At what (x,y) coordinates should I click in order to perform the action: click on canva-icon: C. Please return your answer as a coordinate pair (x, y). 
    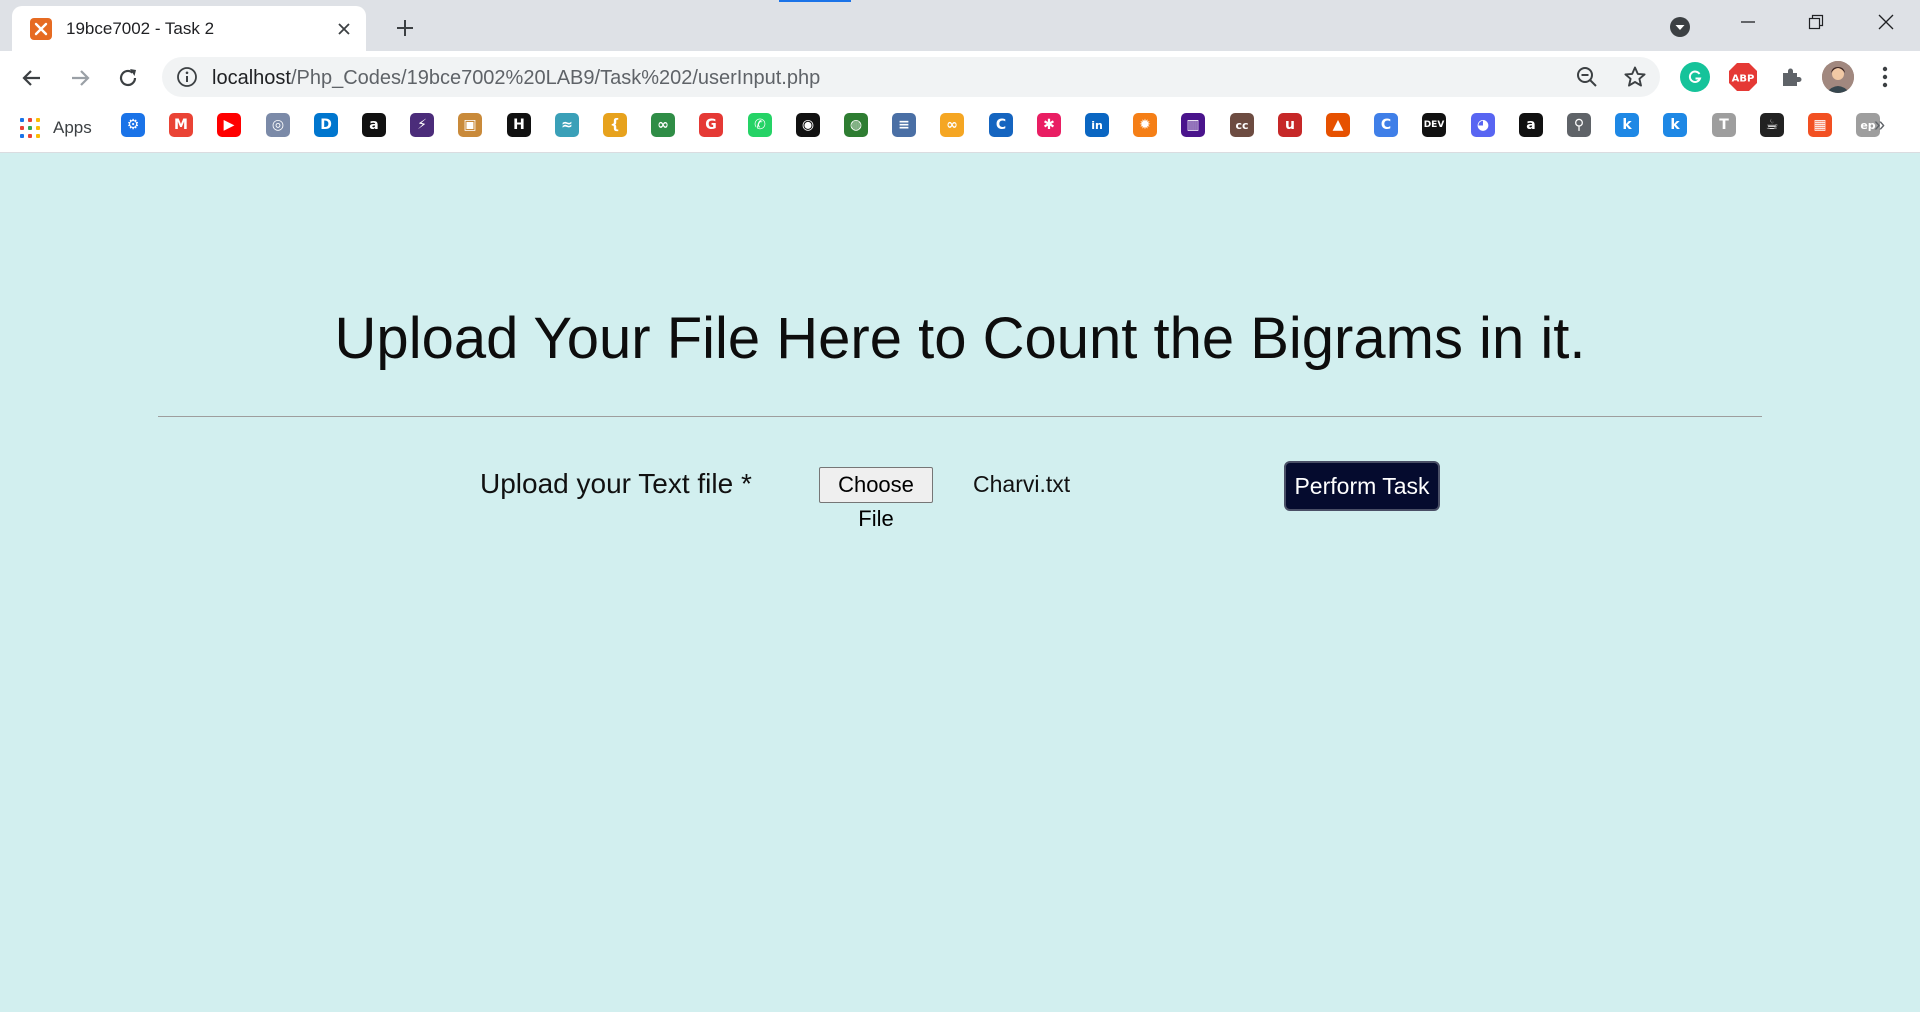
    Looking at the image, I should click on (1386, 125).